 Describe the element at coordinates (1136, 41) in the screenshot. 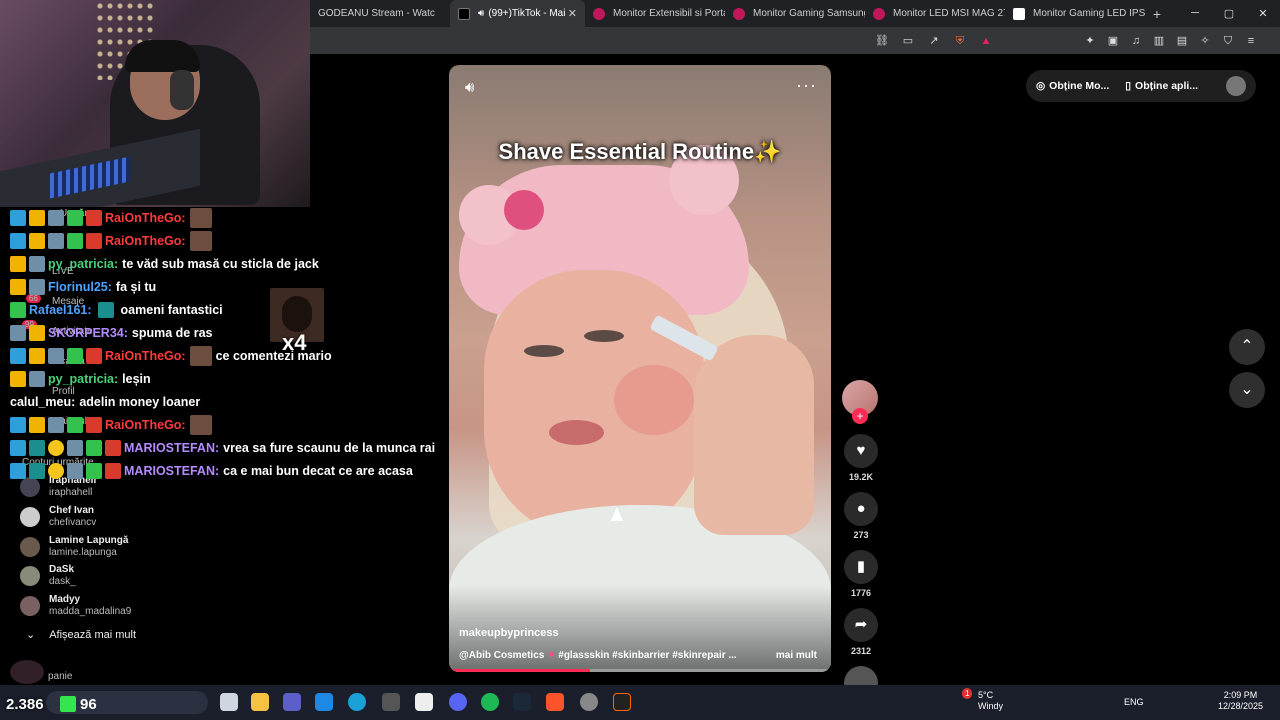

I see `music-icon: ♫` at that location.